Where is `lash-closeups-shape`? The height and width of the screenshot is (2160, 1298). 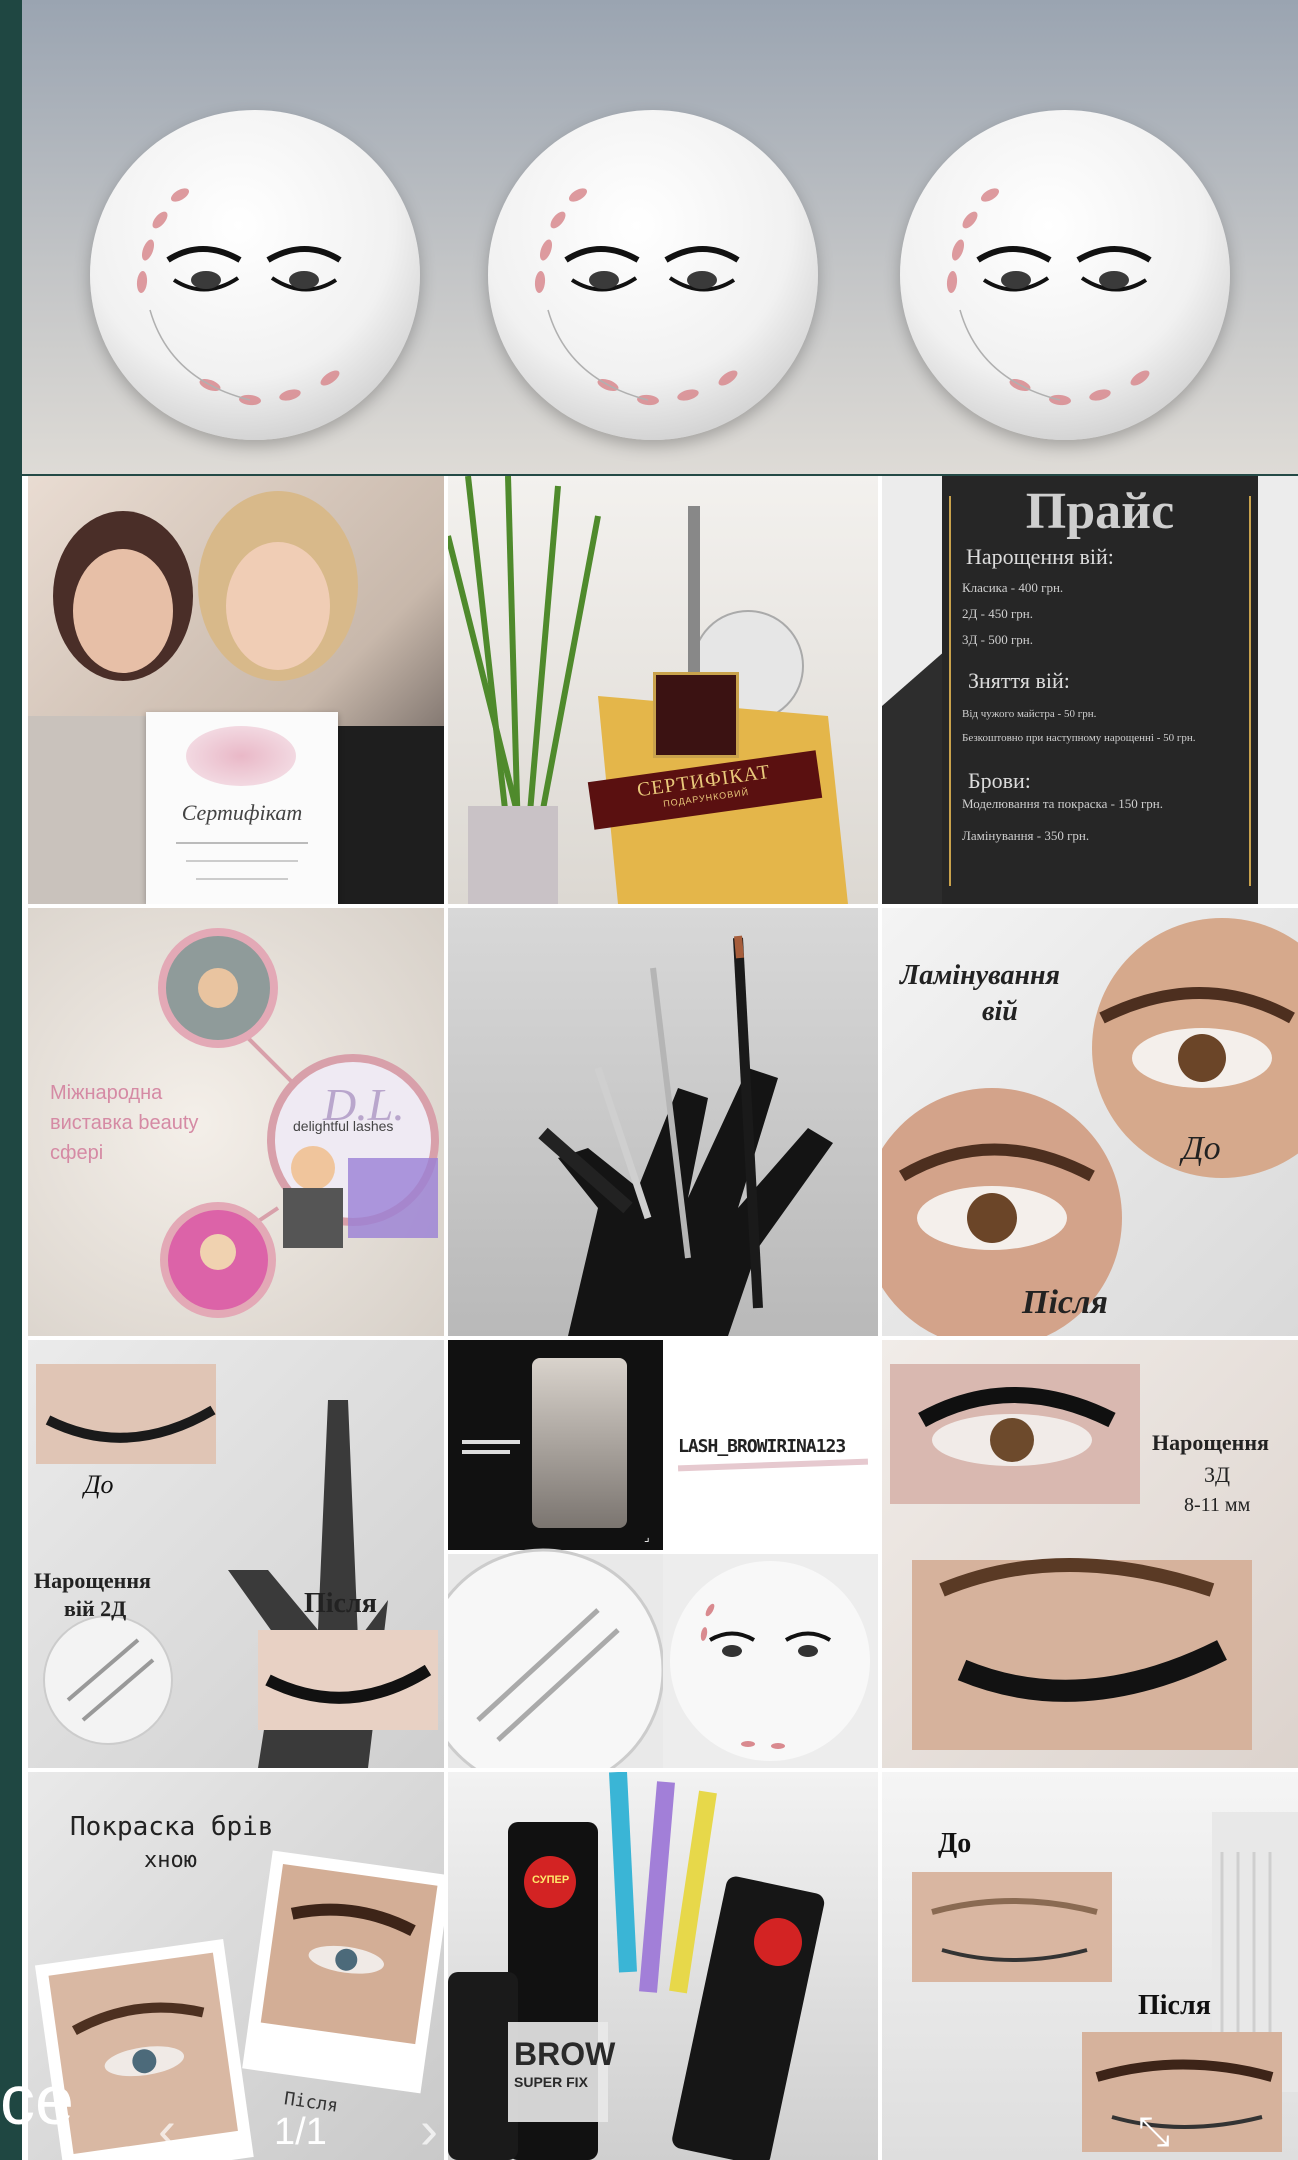 lash-closeups-shape is located at coordinates (1071, 1557).